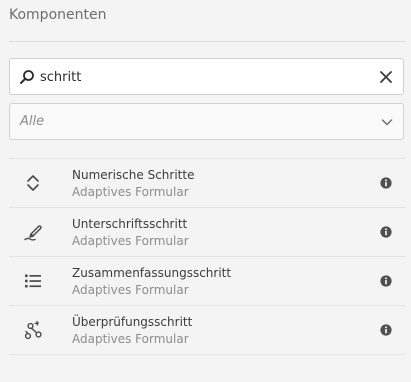 This screenshot has width=411, height=382. What do you see at coordinates (33, 330) in the screenshot?
I see `verification-icon` at bounding box center [33, 330].